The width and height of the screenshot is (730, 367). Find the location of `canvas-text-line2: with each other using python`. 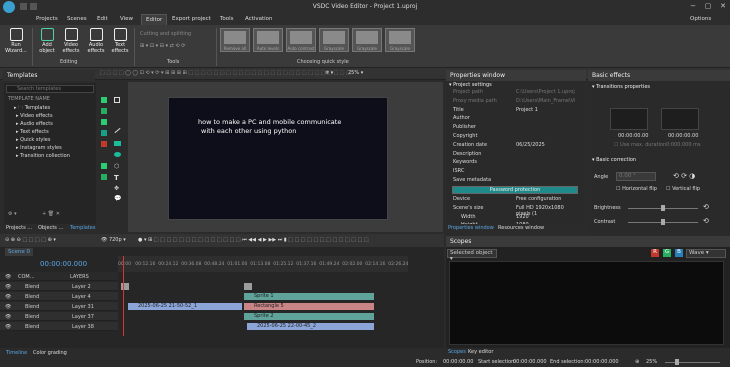

canvas-text-line2: with each other using python is located at coordinates (248, 131).